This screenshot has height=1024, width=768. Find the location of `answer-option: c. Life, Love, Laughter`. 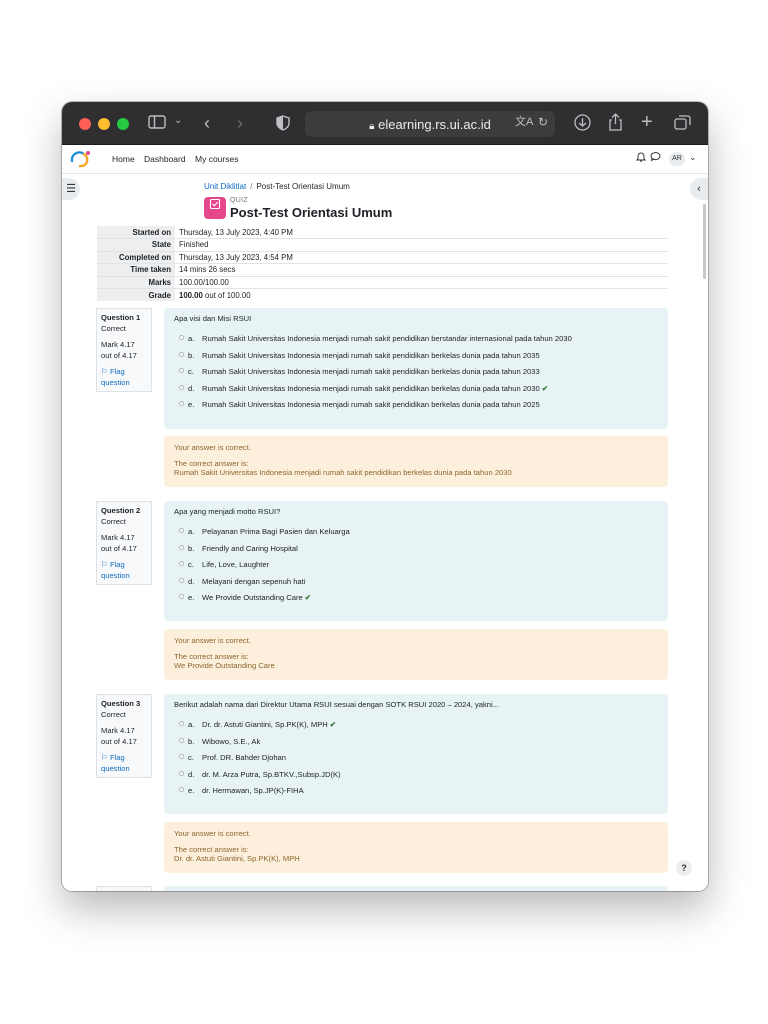

answer-option: c. Life, Love, Laughter is located at coordinates (416, 568).